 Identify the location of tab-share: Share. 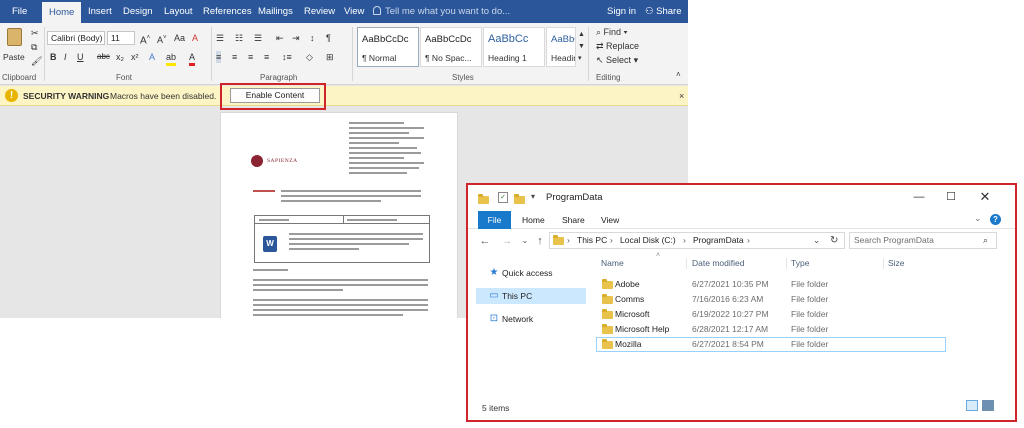
(573, 220).